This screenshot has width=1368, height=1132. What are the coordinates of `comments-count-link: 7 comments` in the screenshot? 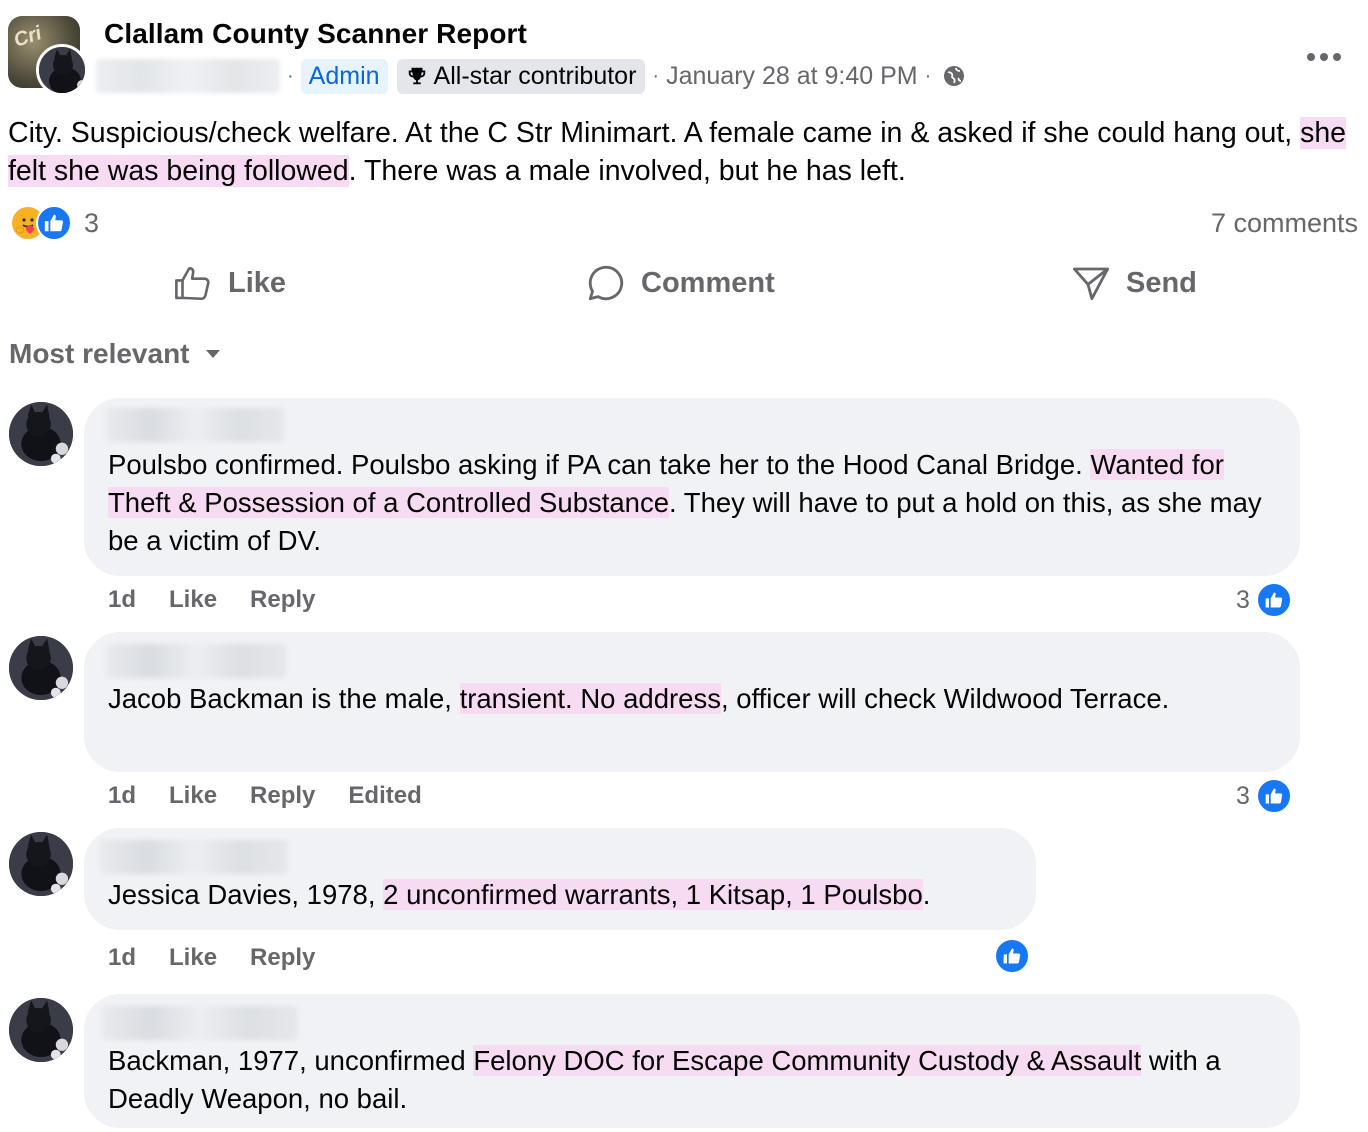 It's located at (1284, 223).